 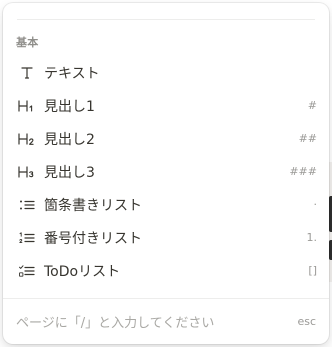 I want to click on menu-item-label: 箇条書きリスト, so click(x=93, y=205).